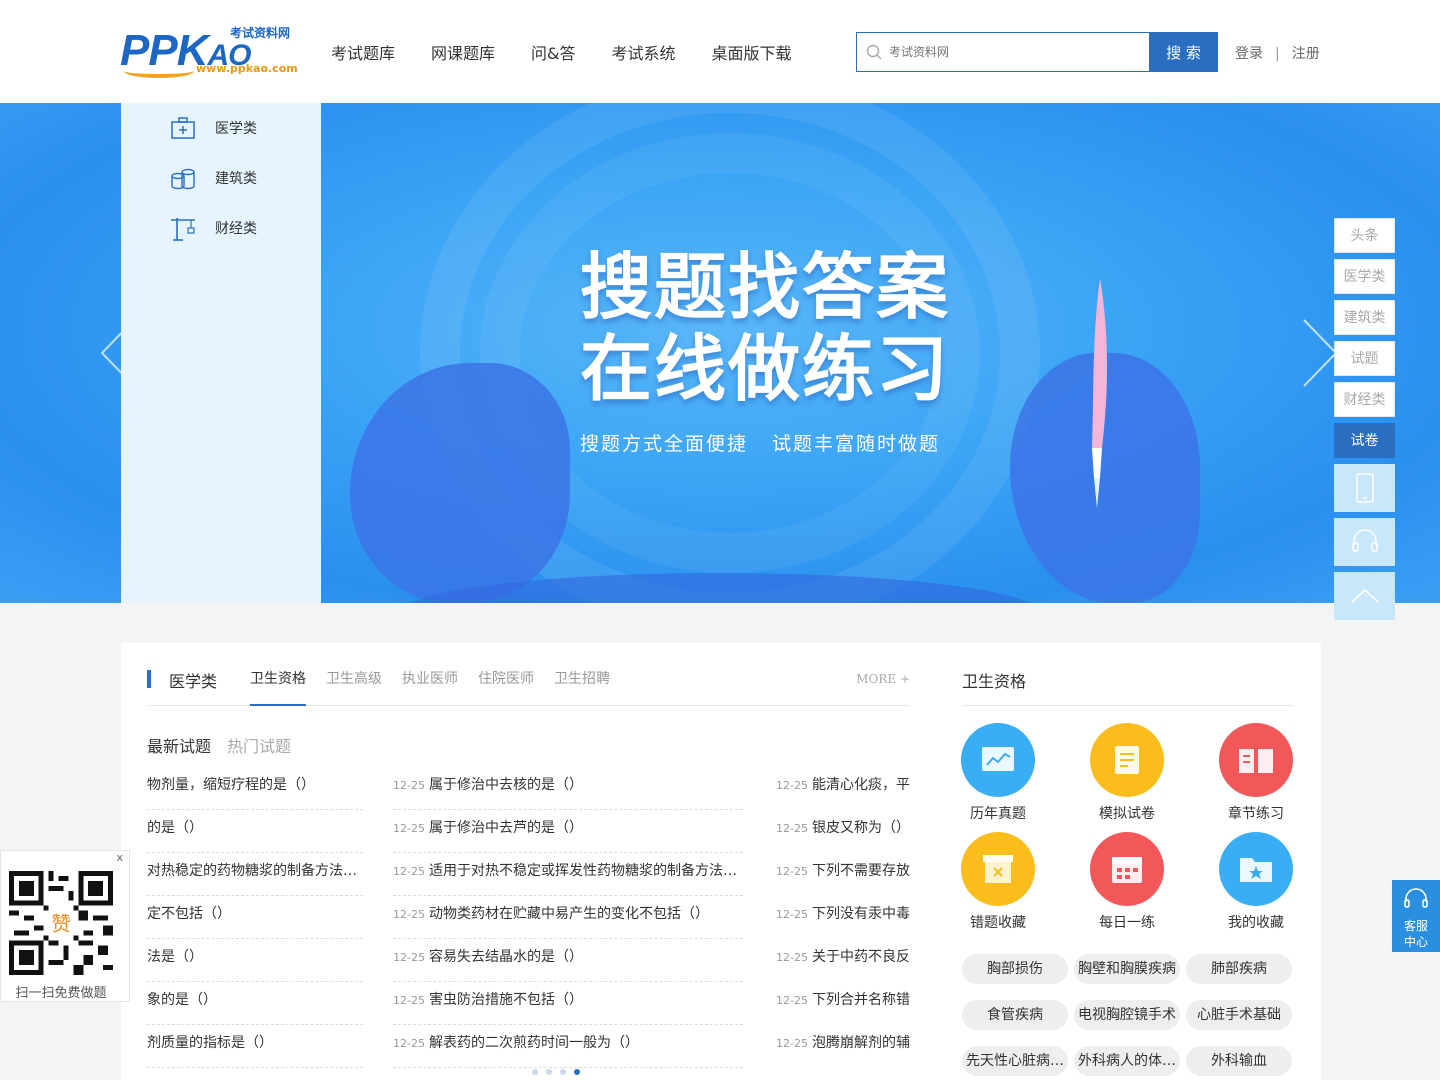 This screenshot has width=1440, height=1080. I want to click on feature-my-favorites: 我的收藏, so click(1256, 882).